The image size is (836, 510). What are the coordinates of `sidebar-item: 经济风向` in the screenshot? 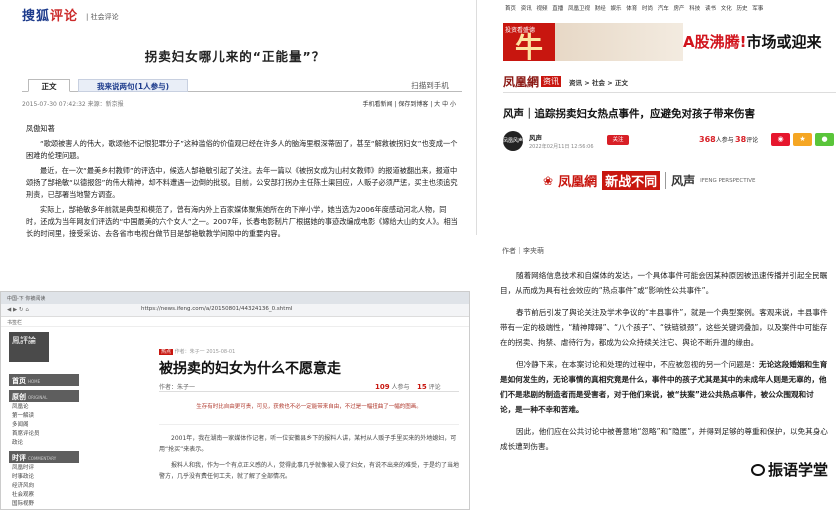 It's located at (44, 485).